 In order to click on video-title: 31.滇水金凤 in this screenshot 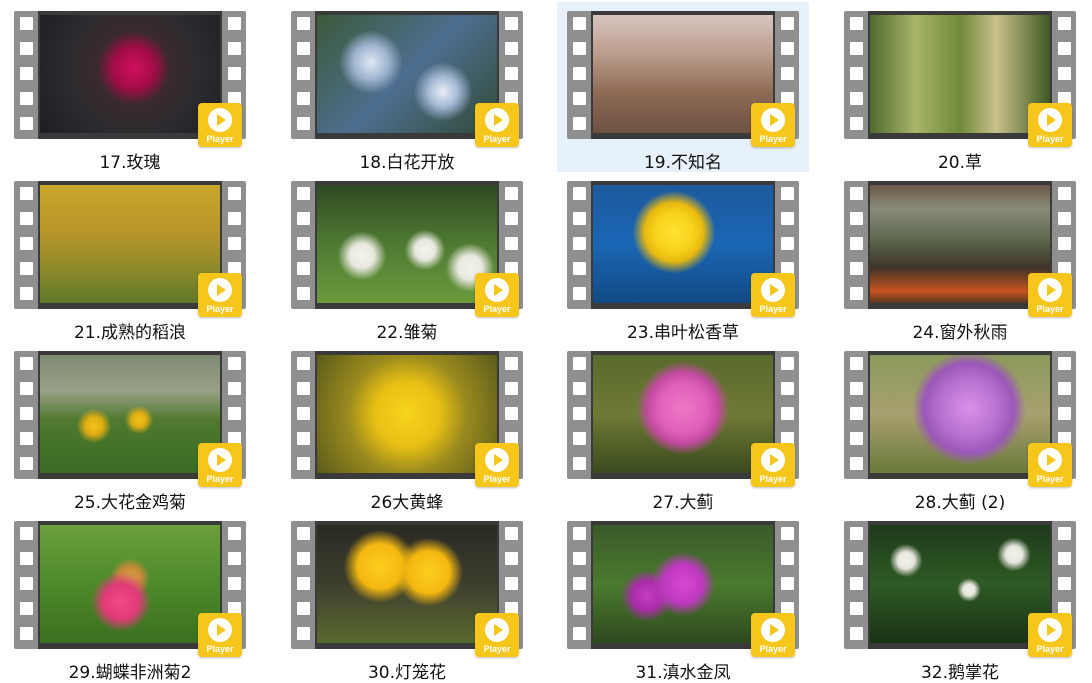, I will do `click(683, 673)`.